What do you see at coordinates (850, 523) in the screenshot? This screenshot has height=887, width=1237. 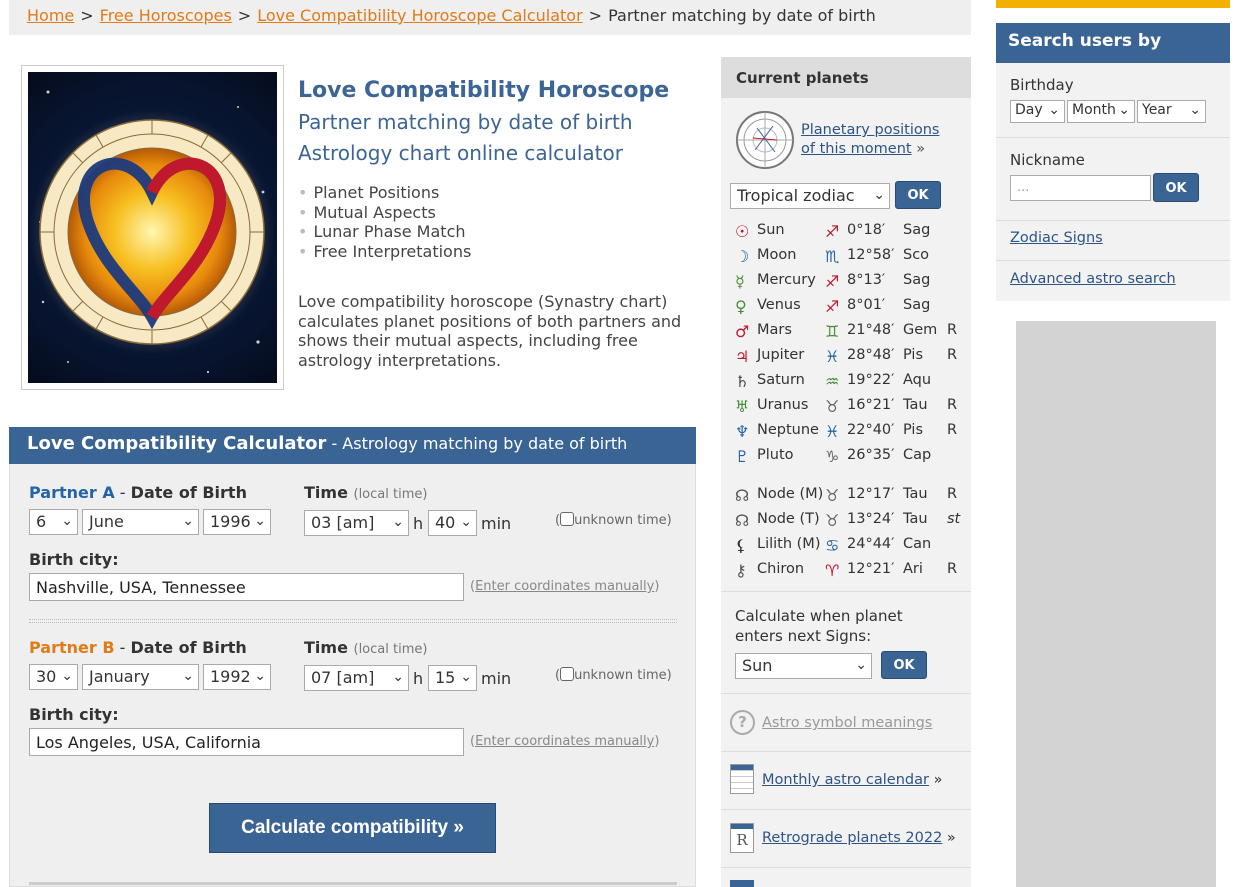 I see `planet-row: ☊ Node (T) ♉ 13°24′ Tau st` at bounding box center [850, 523].